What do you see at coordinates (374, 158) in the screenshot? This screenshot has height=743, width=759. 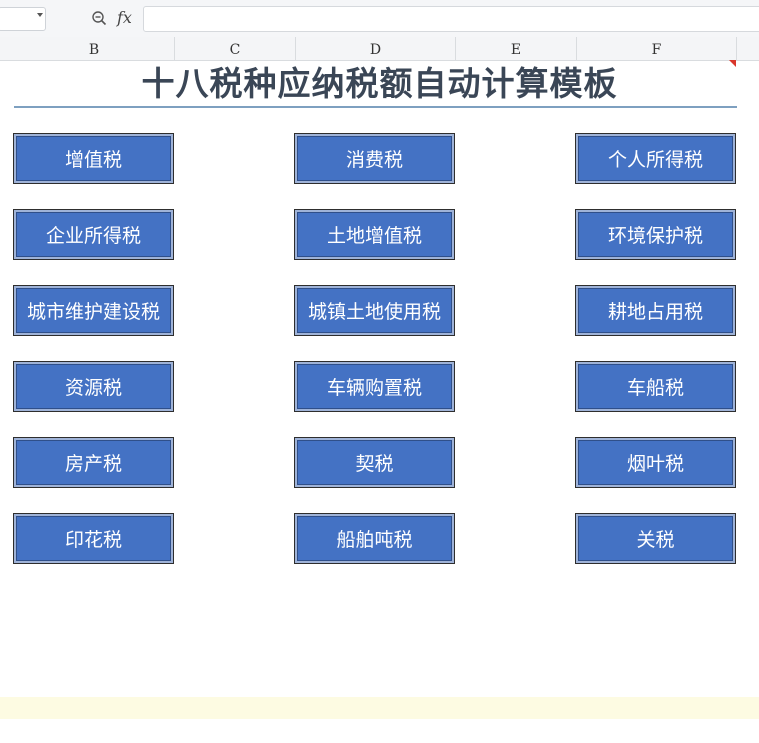 I see `tax-button-consumption: 消费税` at bounding box center [374, 158].